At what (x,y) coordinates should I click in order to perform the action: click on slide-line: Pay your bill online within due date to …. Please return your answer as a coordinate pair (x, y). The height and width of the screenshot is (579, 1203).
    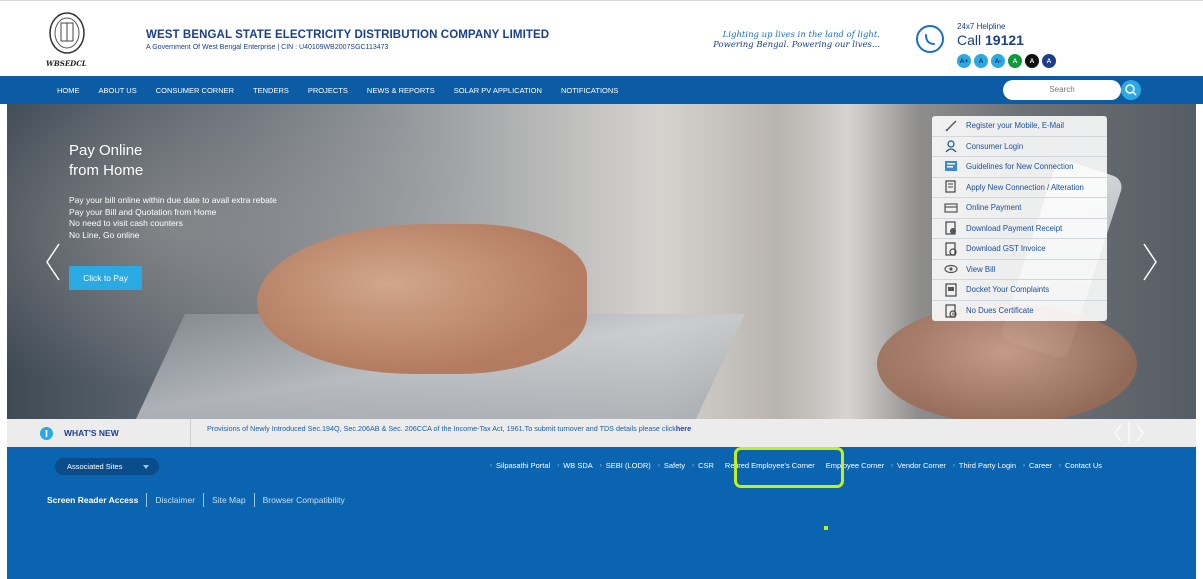
    Looking at the image, I should click on (173, 200).